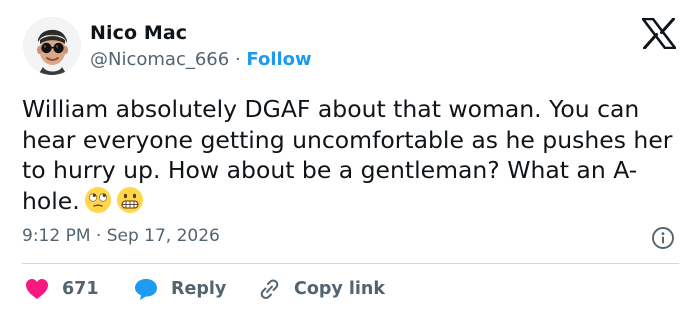  I want to click on tweet-date: Sep 17, 2026, so click(163, 236).